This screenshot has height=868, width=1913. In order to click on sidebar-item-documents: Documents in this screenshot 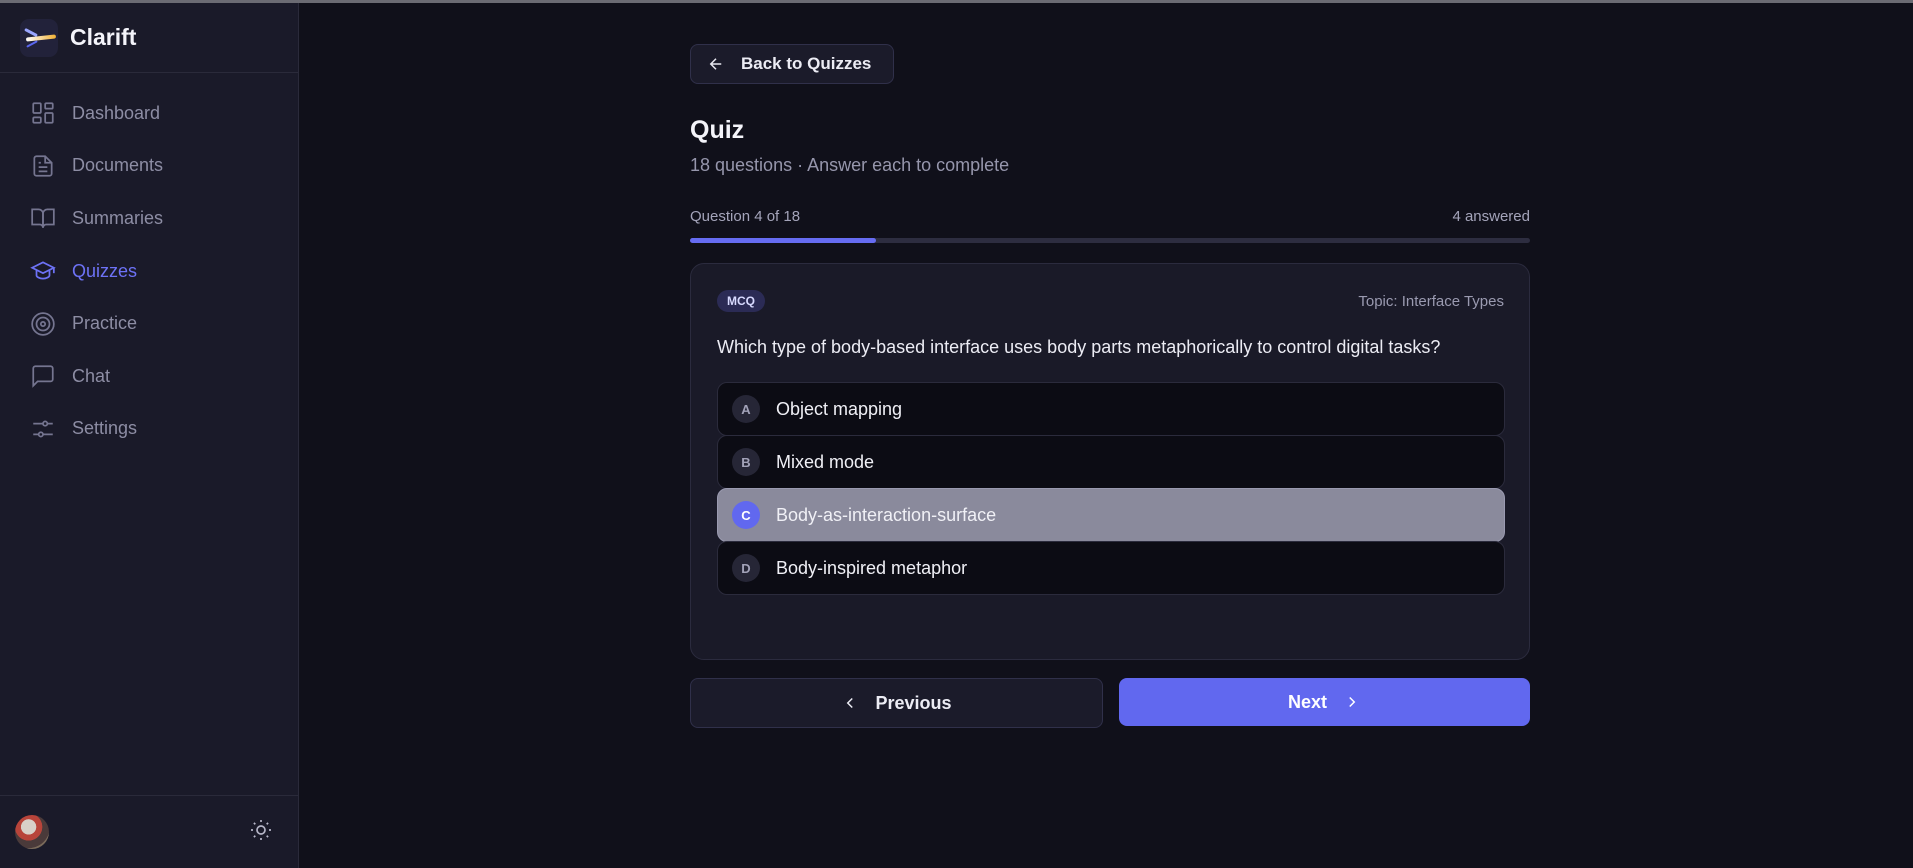, I will do `click(149, 166)`.